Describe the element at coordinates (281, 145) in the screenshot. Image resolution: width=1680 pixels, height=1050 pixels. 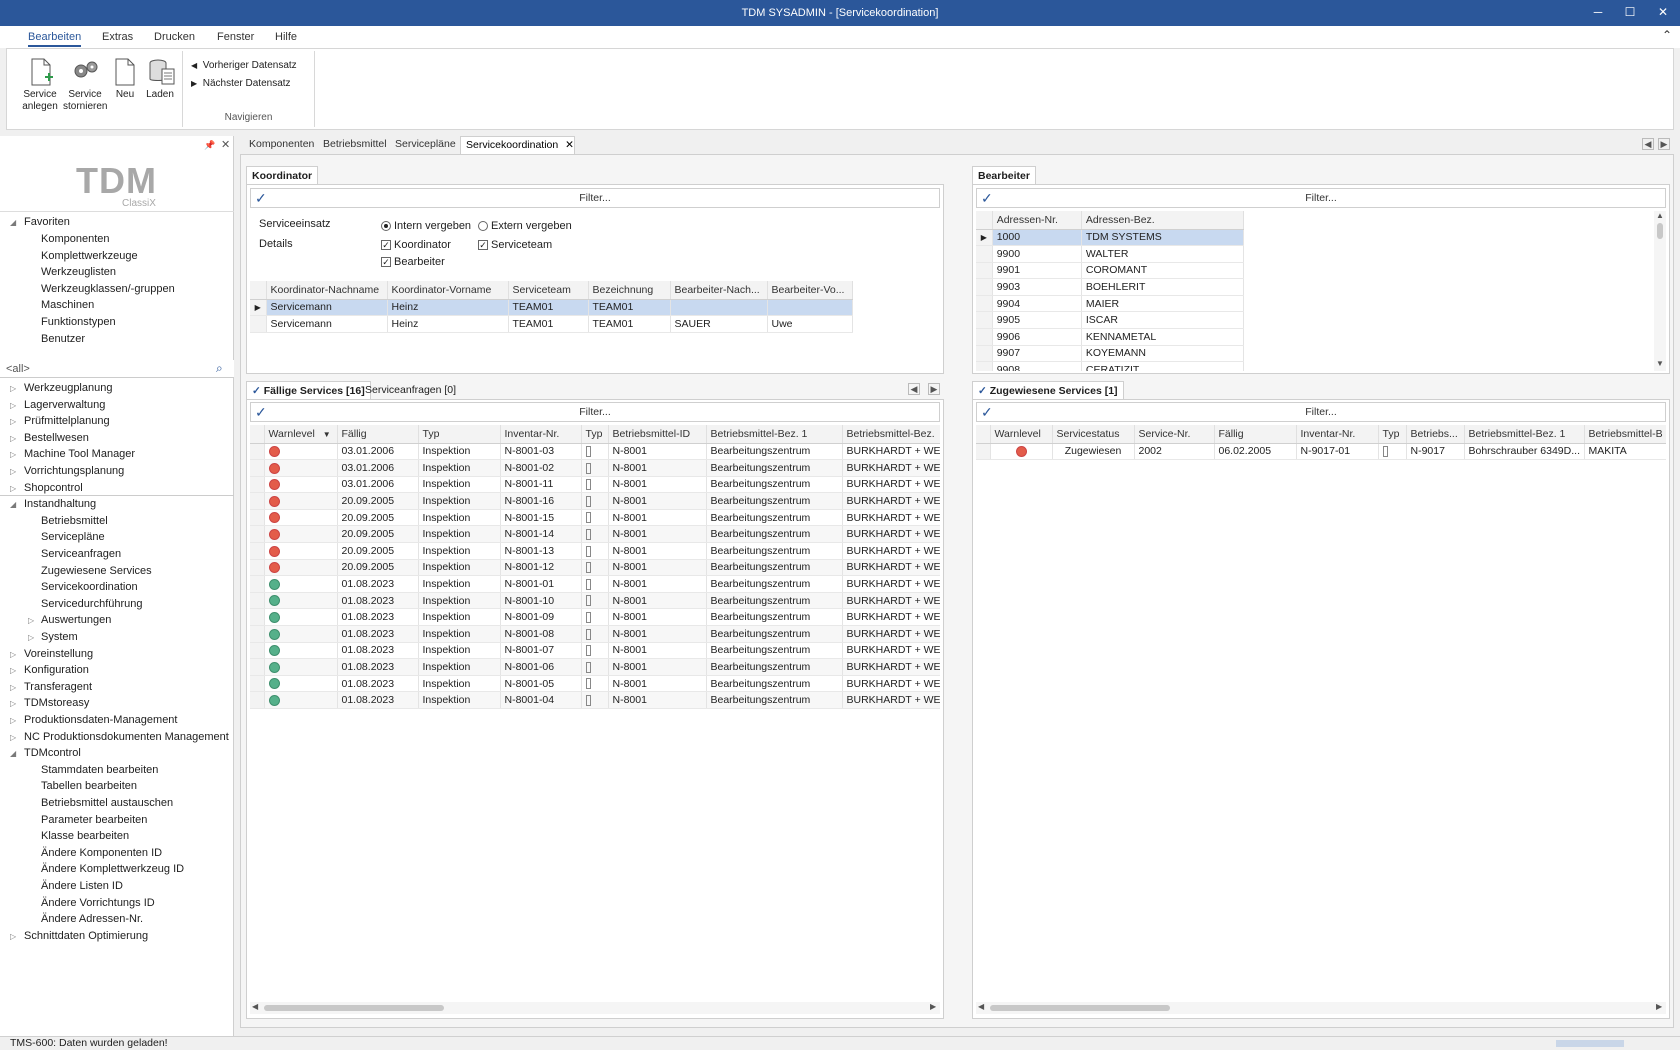
I see `tab-komponenten: Komponenten` at that location.